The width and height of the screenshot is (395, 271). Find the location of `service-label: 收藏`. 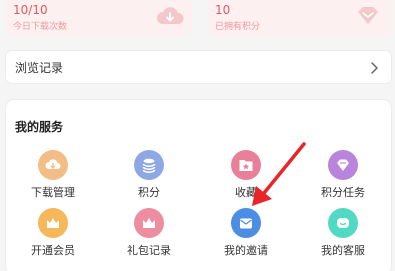

service-label: 收藏 is located at coordinates (246, 192).